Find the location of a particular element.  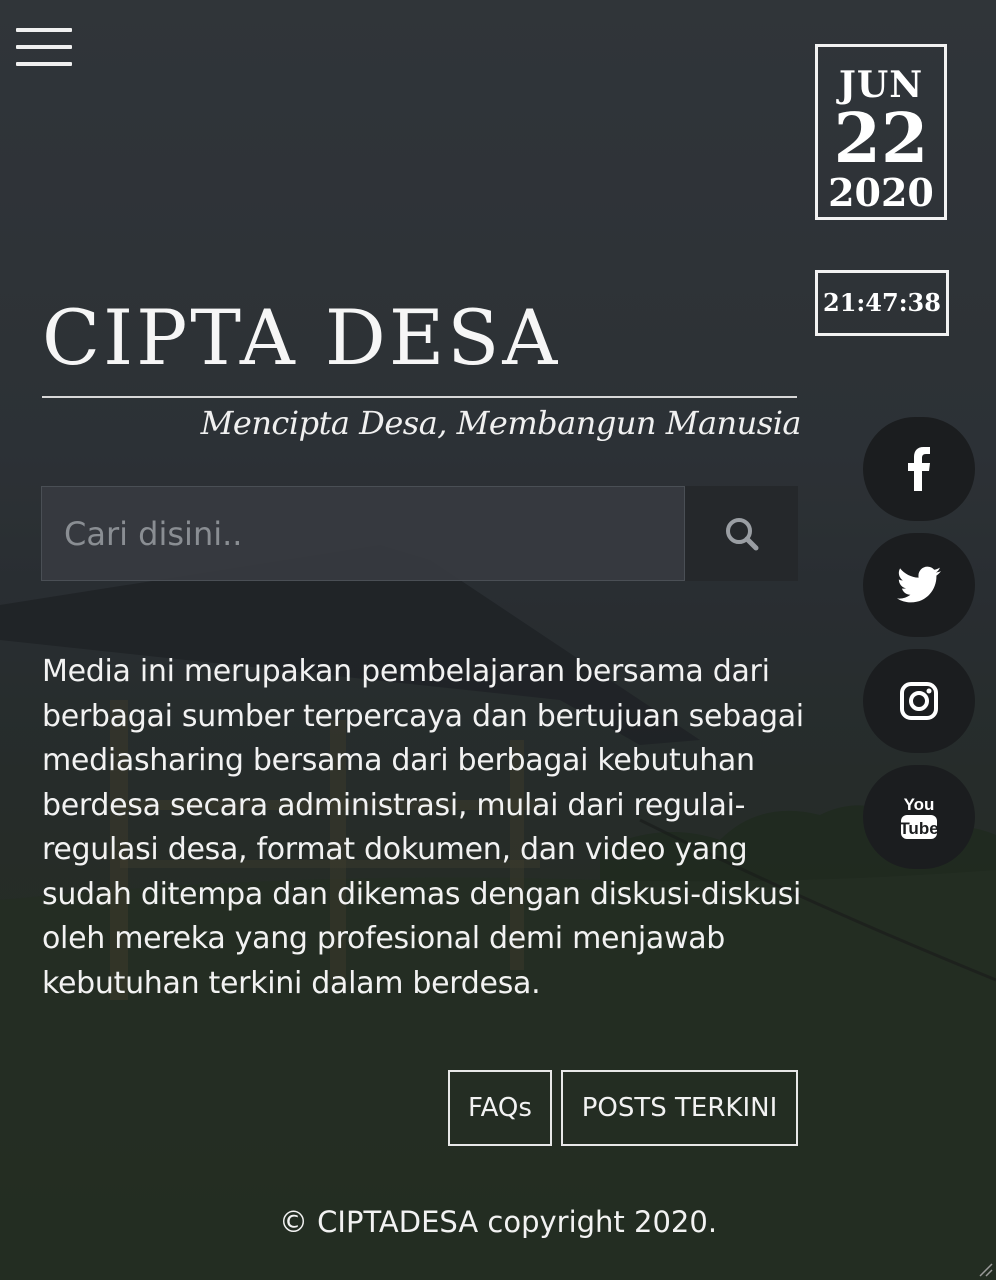

instagram-button is located at coordinates (919, 701).